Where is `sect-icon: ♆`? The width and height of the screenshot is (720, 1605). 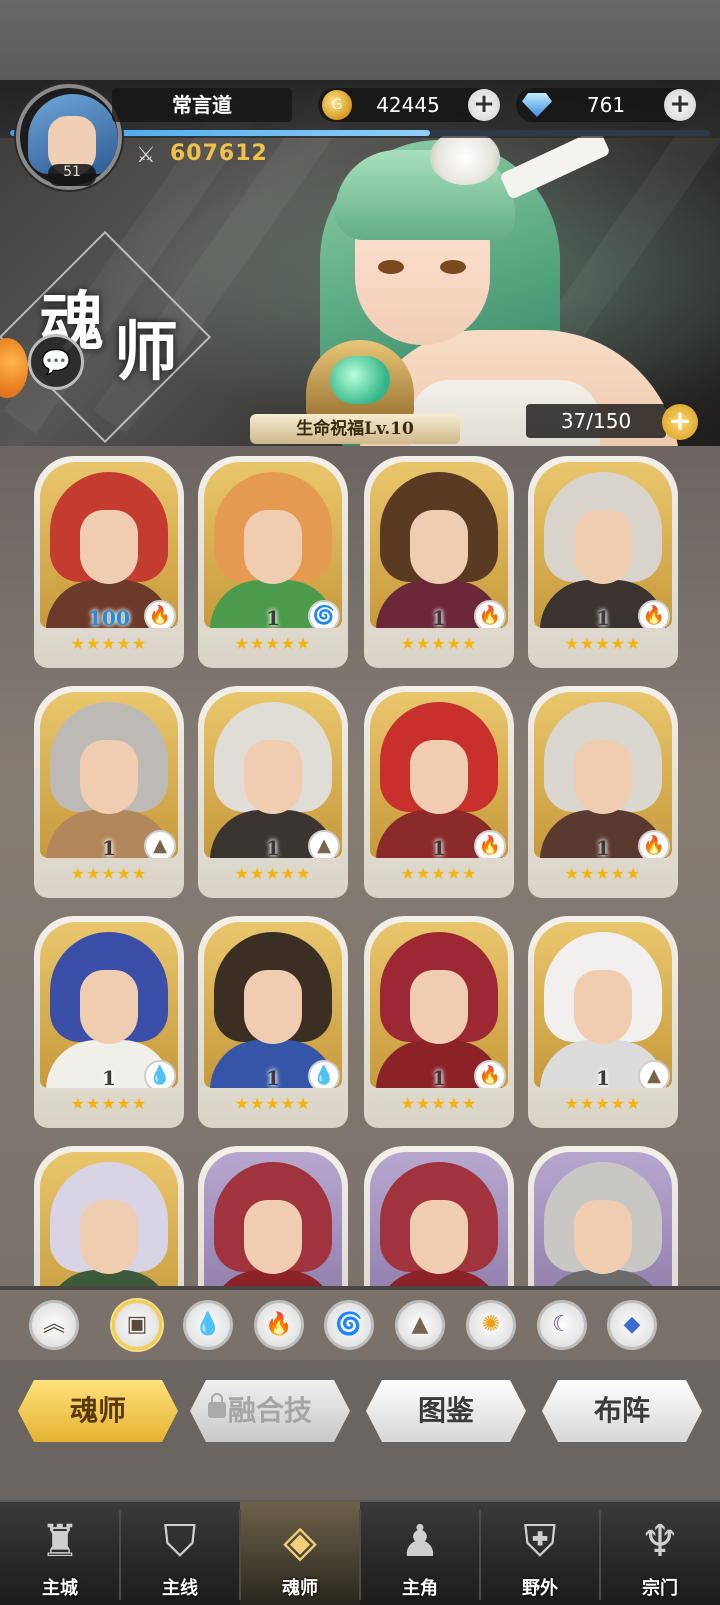 sect-icon: ♆ is located at coordinates (660, 1541).